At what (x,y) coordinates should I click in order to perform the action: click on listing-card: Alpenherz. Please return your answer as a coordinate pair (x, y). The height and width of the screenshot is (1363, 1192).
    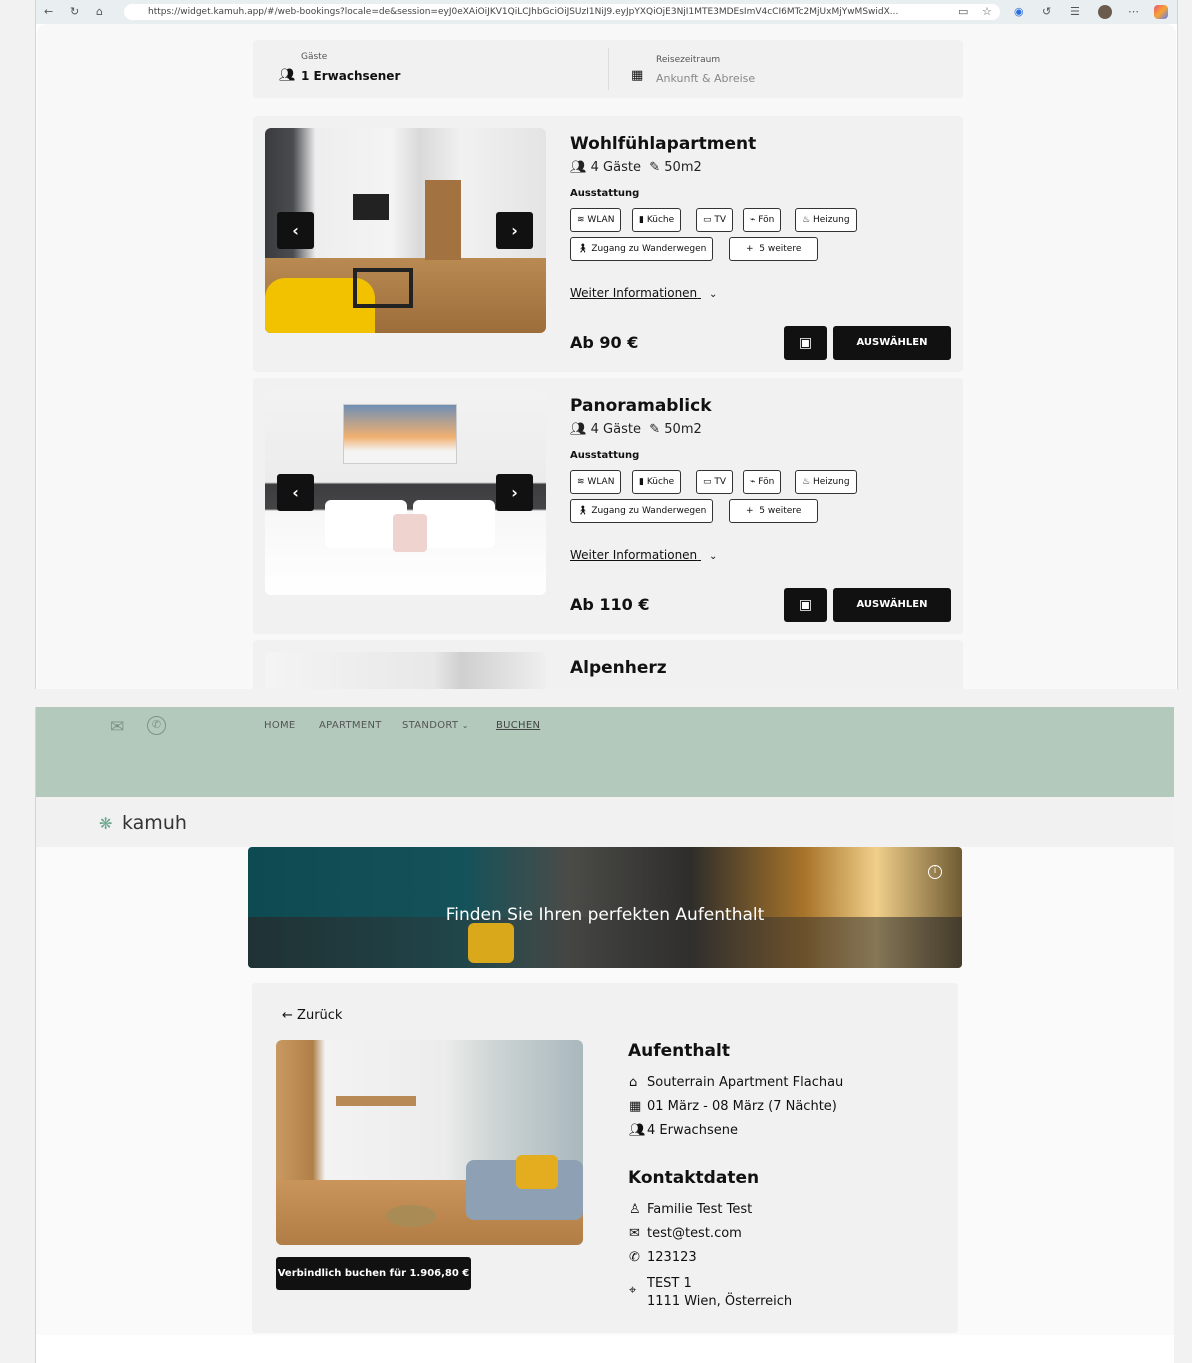
    Looking at the image, I should click on (608, 664).